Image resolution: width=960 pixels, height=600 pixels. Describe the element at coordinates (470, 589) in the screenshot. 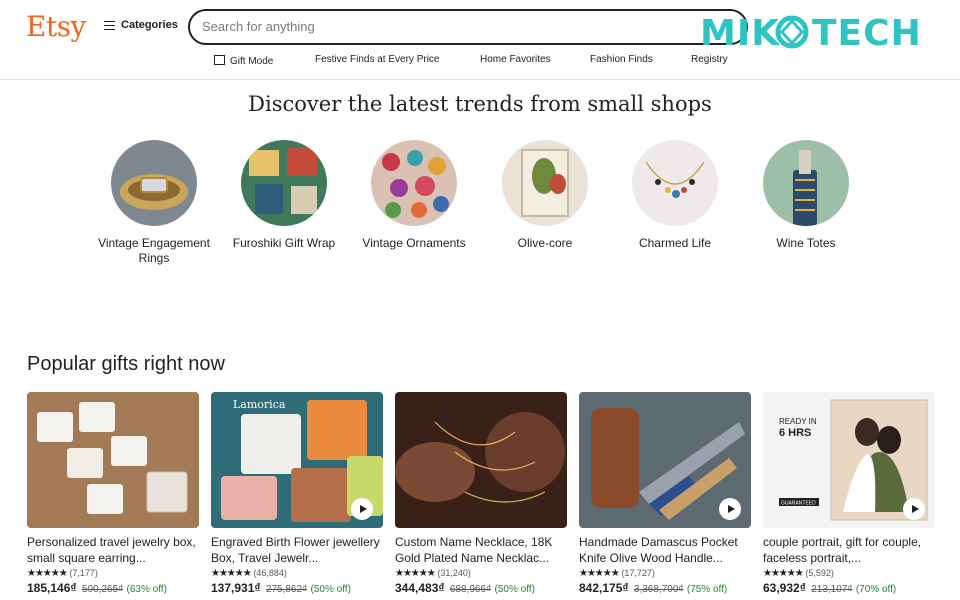

I see `price-was: 688,966₫` at that location.